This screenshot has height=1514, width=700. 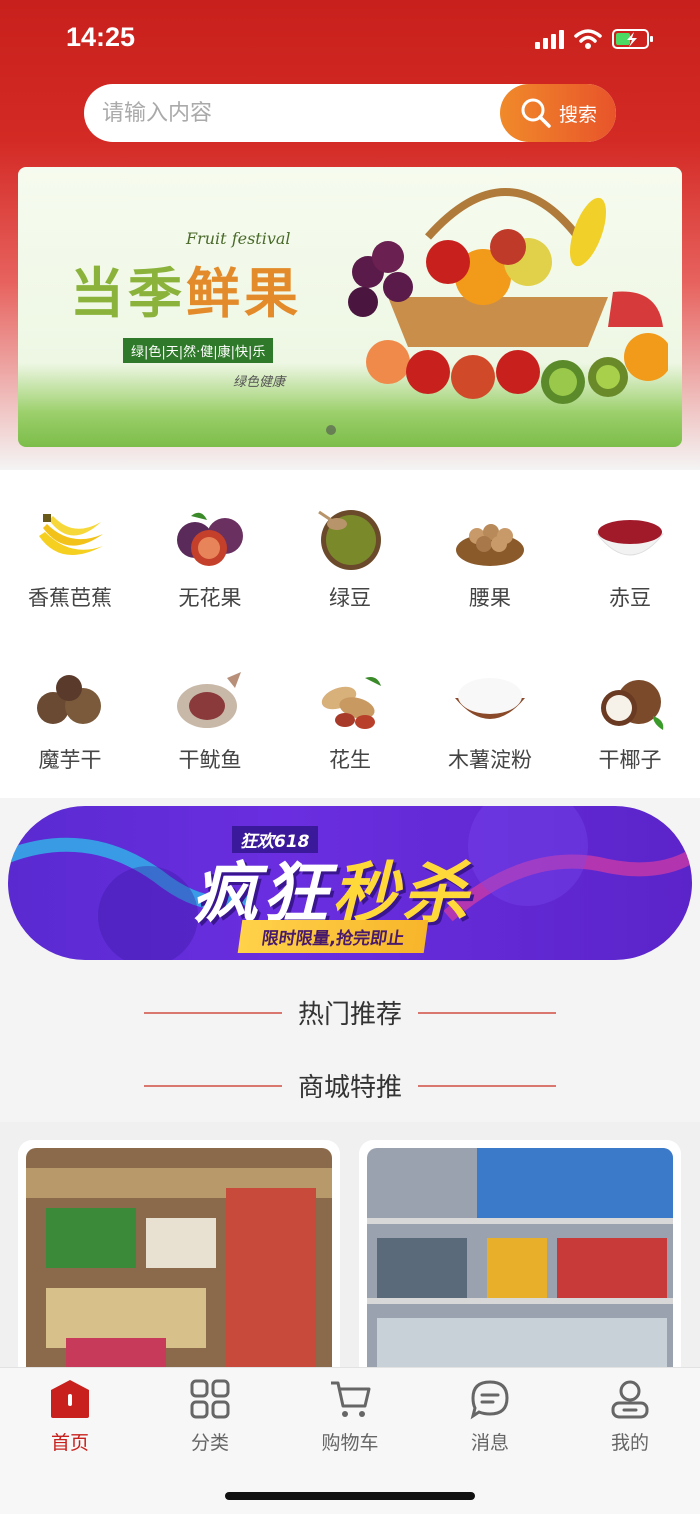 What do you see at coordinates (70, 598) in the screenshot?
I see `category-label: 香蕉芭蕉` at bounding box center [70, 598].